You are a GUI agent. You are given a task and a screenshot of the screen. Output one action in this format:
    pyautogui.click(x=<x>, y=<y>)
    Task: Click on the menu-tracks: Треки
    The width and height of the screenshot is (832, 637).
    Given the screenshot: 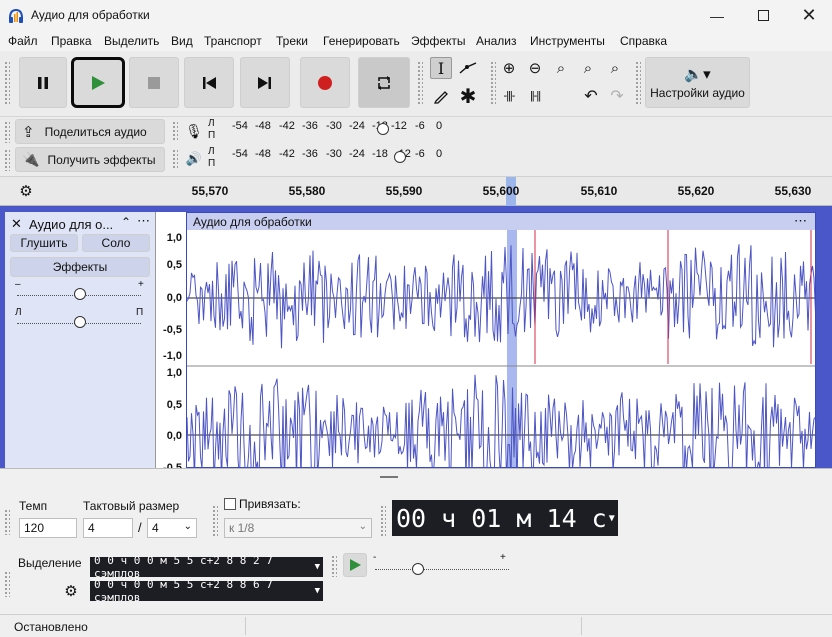 What is the action you would take?
    pyautogui.click(x=292, y=41)
    